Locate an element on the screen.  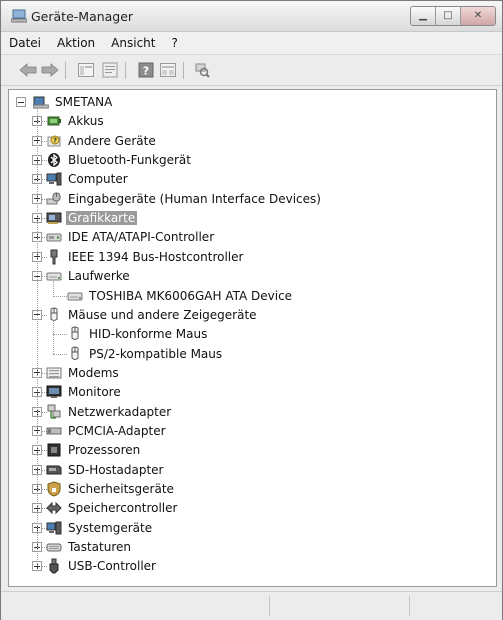
tree-node-label: Bluetooth-Funkgerät is located at coordinates (129, 160).